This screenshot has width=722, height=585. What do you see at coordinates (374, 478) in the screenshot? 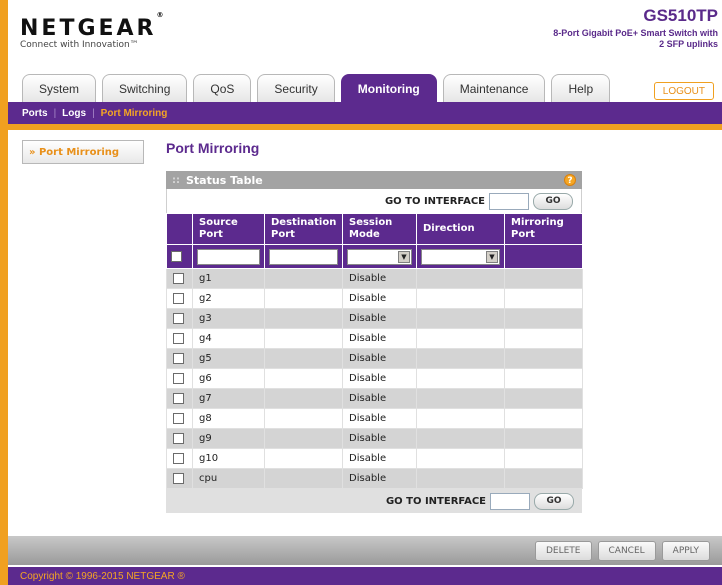
I see `table-row: cpu Disable` at bounding box center [374, 478].